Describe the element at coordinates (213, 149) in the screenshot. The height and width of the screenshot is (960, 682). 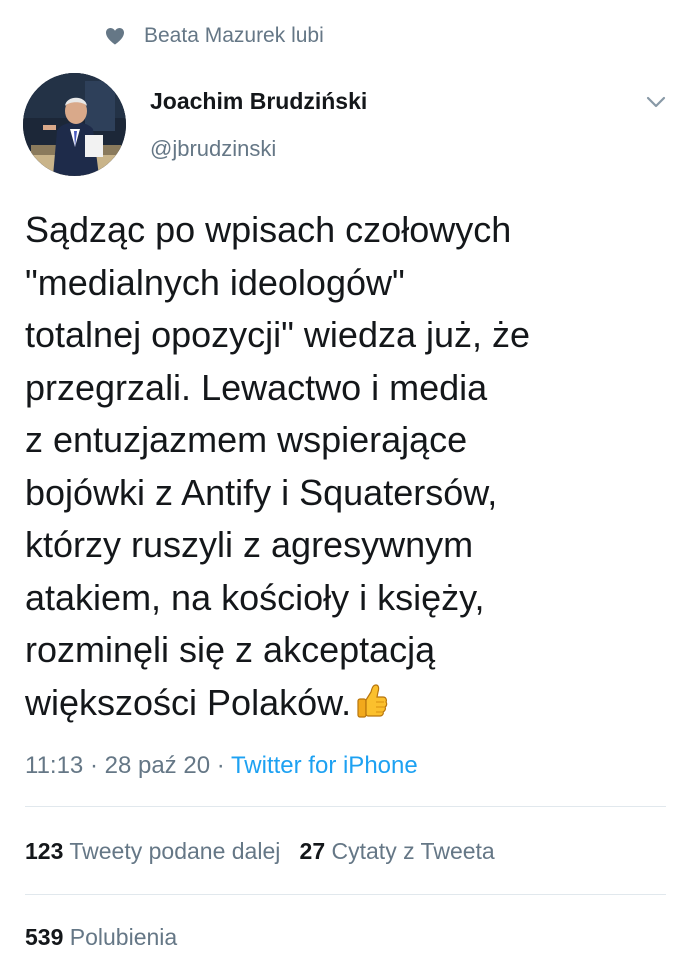
I see `author-handle: @jbrudzinski` at that location.